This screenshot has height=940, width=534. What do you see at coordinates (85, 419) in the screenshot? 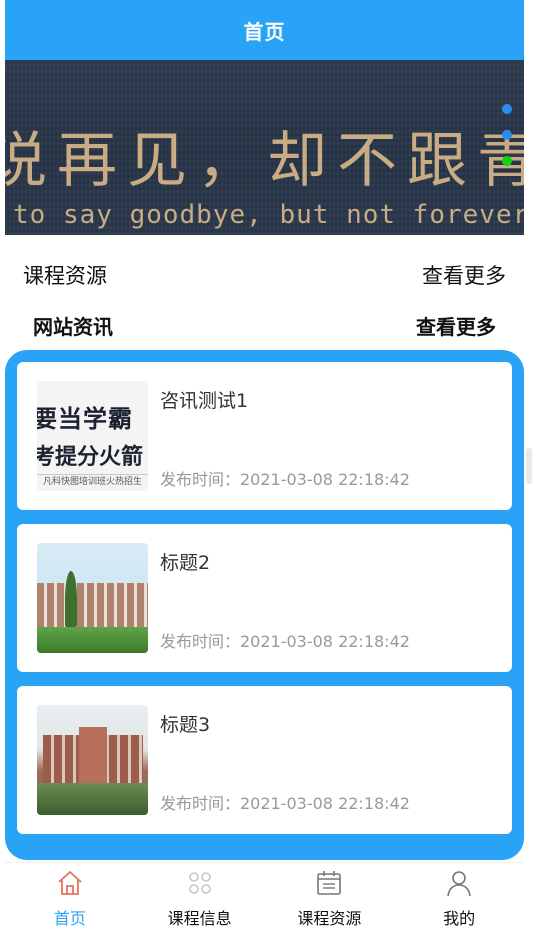
I see `thumb-headline: 要当学霸` at bounding box center [85, 419].